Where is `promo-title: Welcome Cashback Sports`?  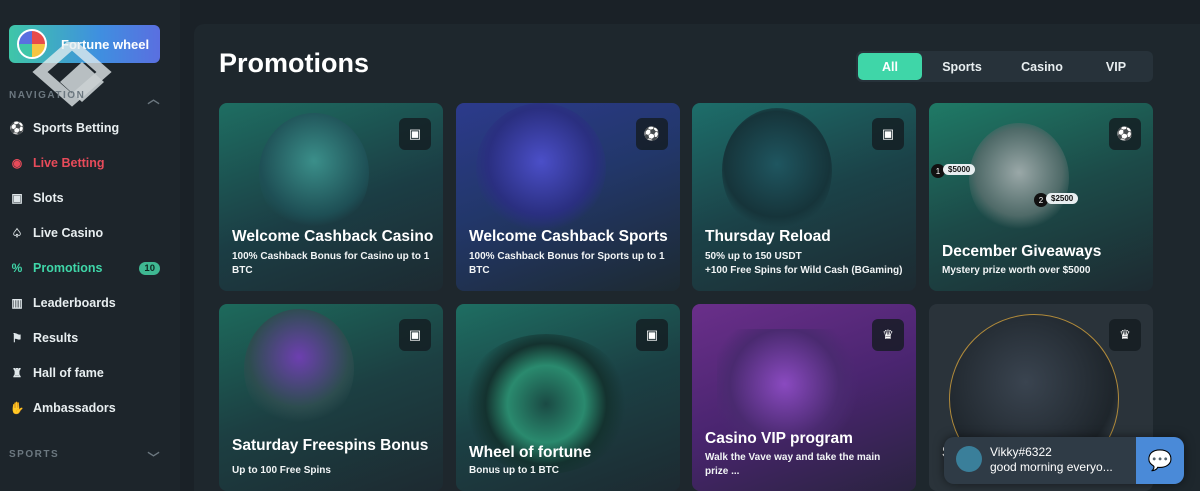
promo-title: Welcome Cashback Sports is located at coordinates (568, 236).